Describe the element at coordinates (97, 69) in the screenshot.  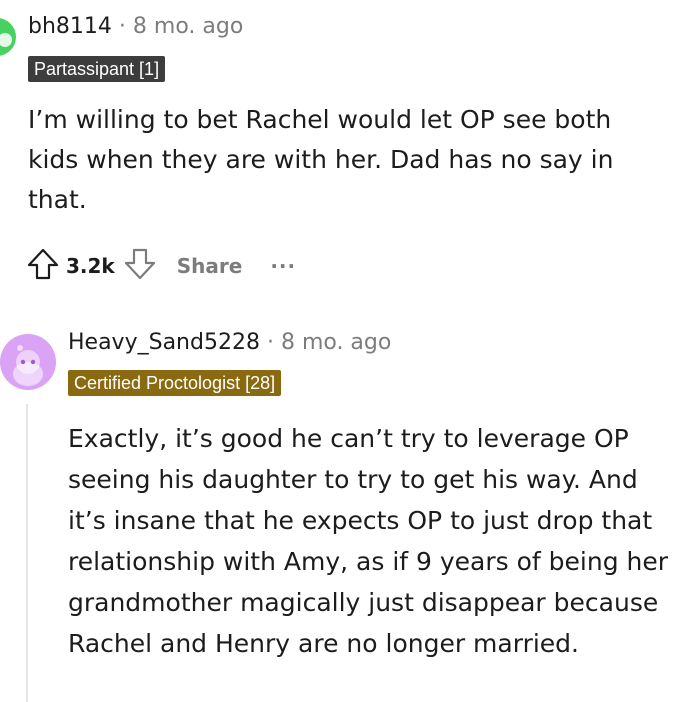
I see `user-flair: Partassipant [1]` at that location.